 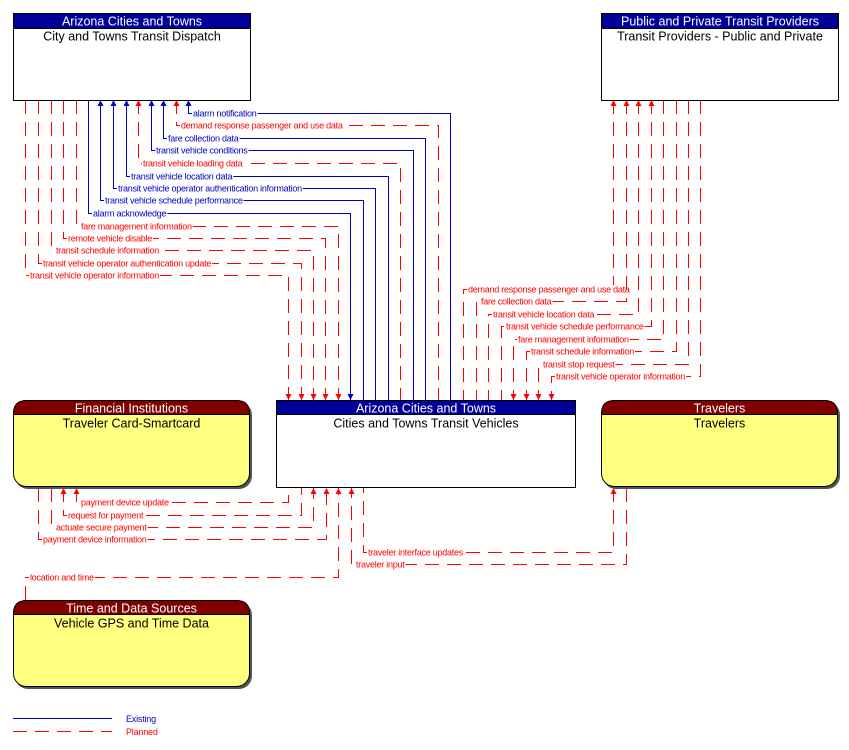 What do you see at coordinates (720, 409) in the screenshot?
I see `box-header-label: Travelers` at bounding box center [720, 409].